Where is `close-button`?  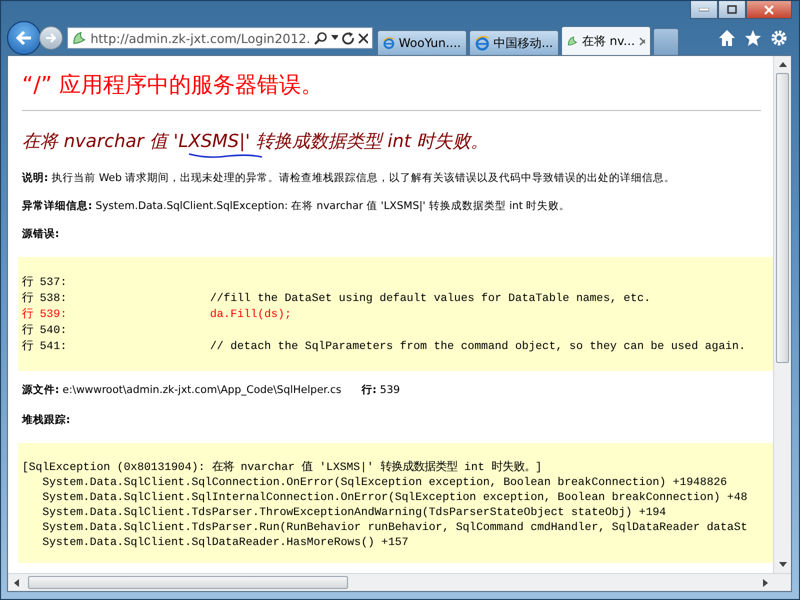 close-button is located at coordinates (769, 10).